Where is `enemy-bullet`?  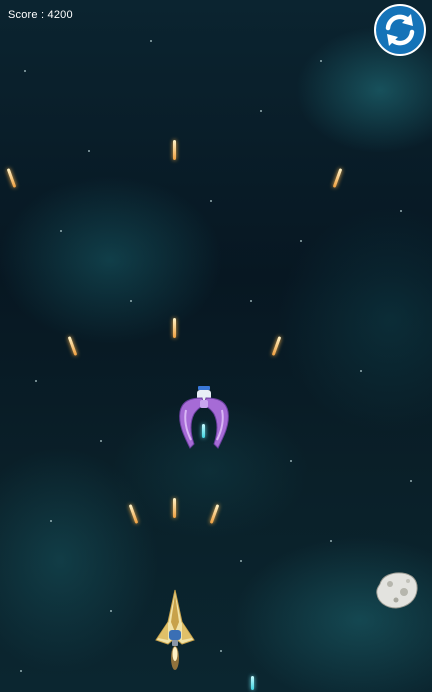
enemy-bullet is located at coordinates (252, 683).